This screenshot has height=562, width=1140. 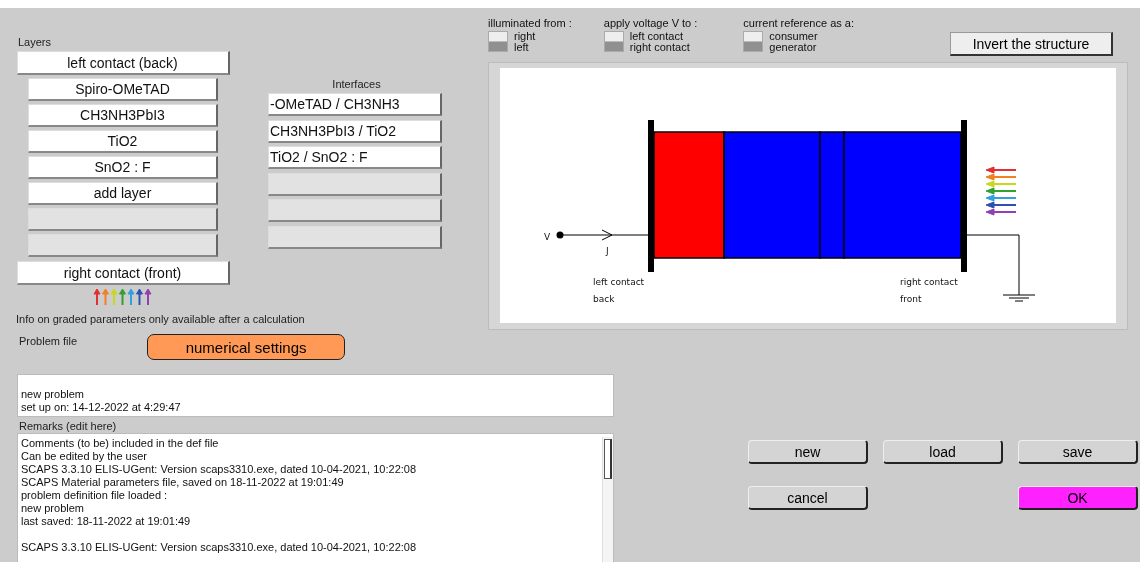 What do you see at coordinates (530, 23) in the screenshot?
I see `toggle-title: illuminated from :` at bounding box center [530, 23].